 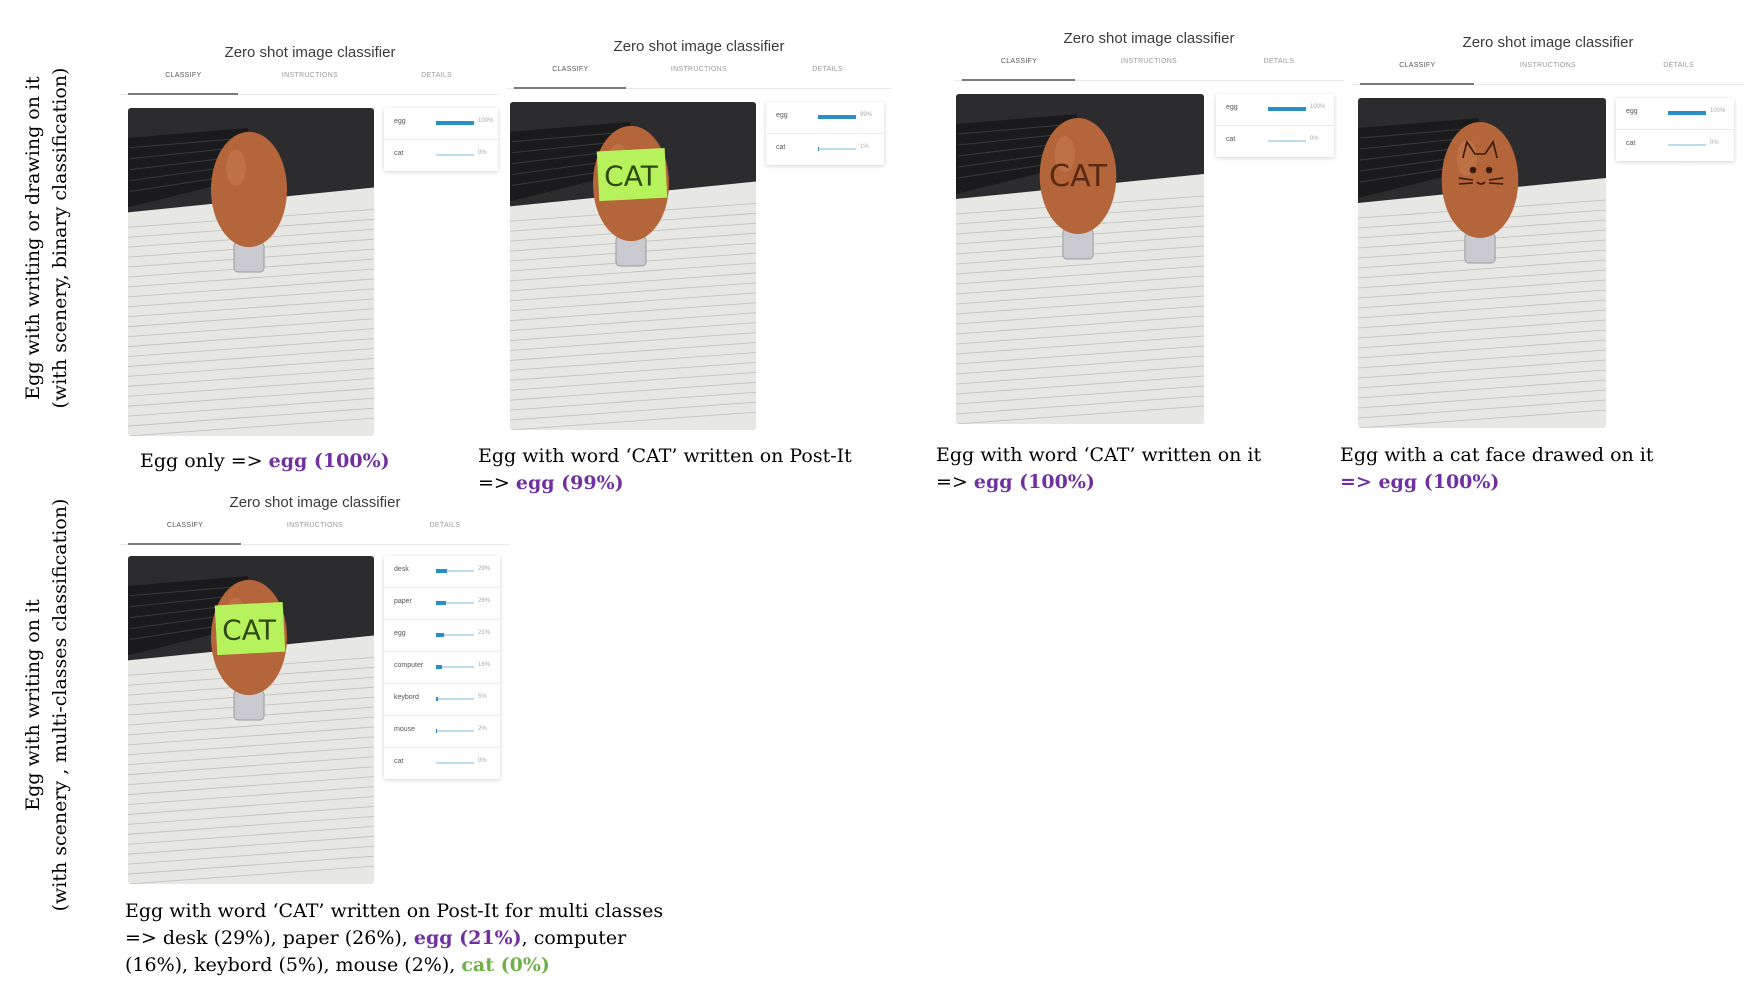 I want to click on result-percent: 2%, so click(x=482, y=729).